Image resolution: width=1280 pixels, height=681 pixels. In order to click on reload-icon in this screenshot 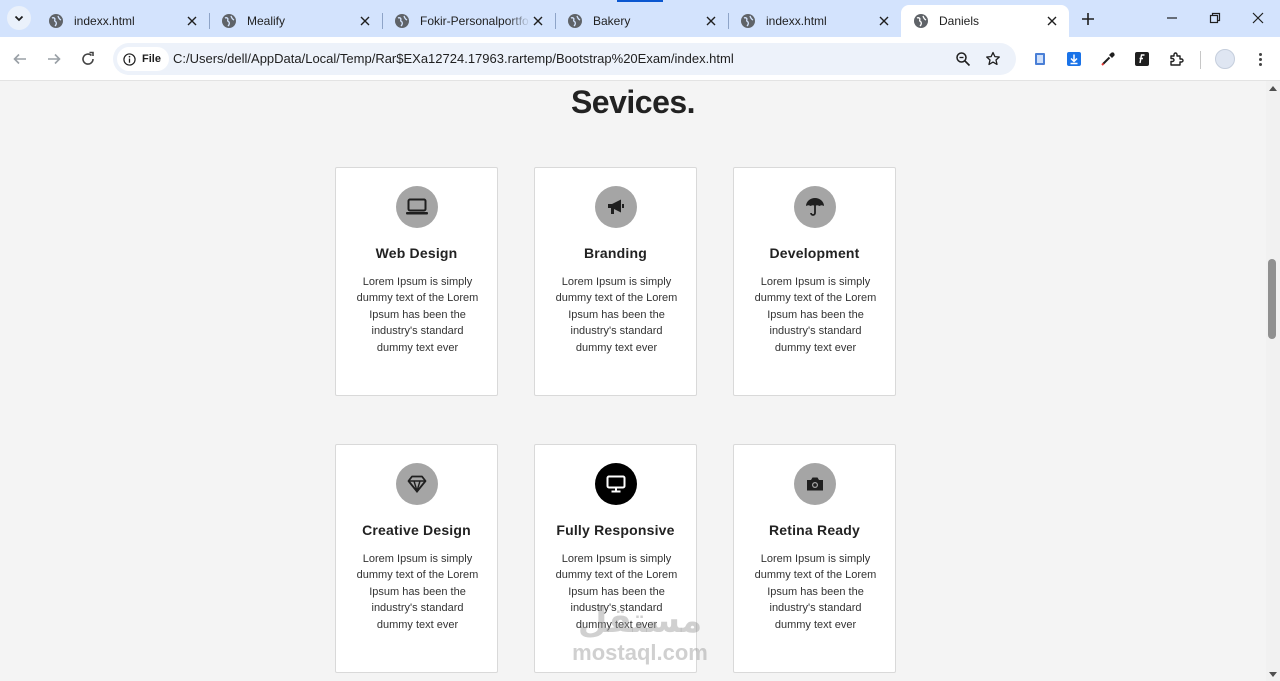, I will do `click(88, 58)`.